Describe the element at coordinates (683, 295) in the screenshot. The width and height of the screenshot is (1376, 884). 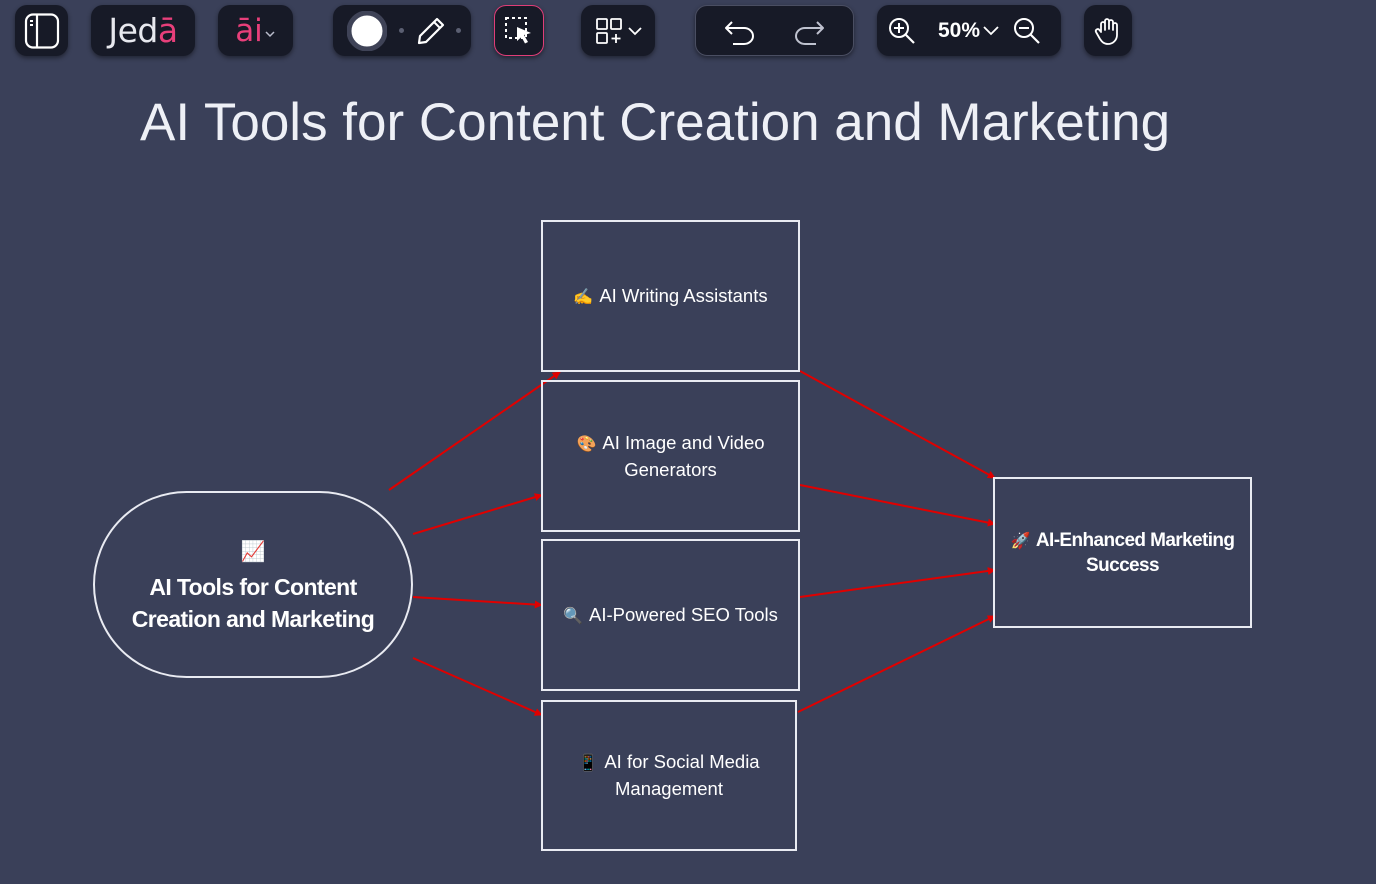
I see `writing-node-label: AI Writing Assistants` at that location.